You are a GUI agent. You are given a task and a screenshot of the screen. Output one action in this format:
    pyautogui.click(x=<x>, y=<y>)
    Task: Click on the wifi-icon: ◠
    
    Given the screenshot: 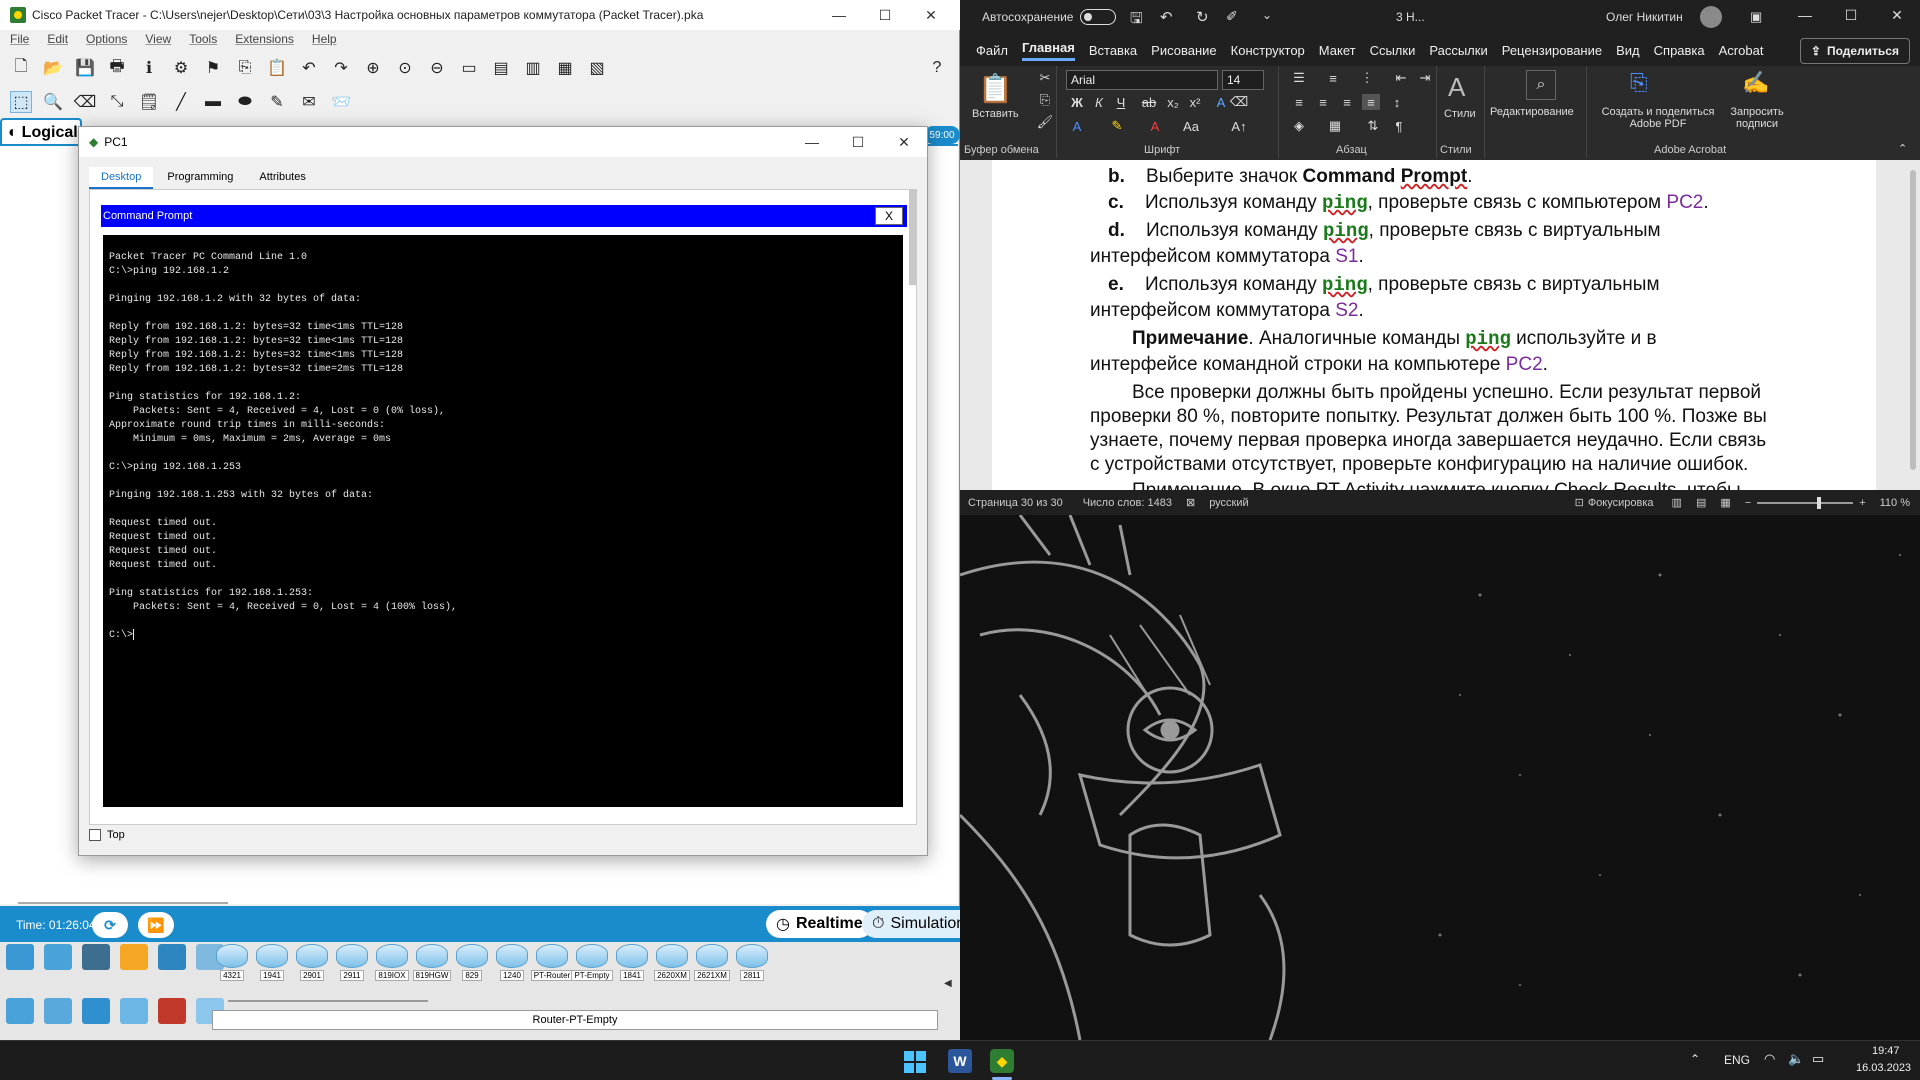 What is the action you would take?
    pyautogui.click(x=1769, y=1059)
    